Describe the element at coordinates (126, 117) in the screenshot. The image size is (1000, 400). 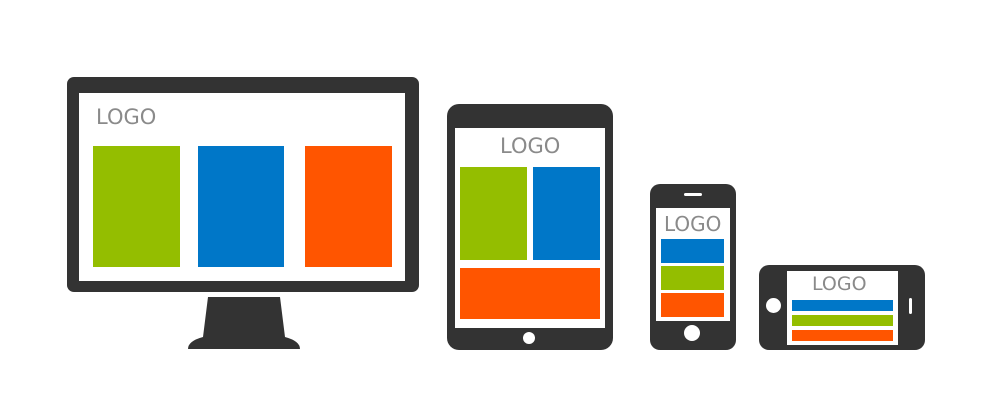
I see `desktop-logo-text: LOGO` at that location.